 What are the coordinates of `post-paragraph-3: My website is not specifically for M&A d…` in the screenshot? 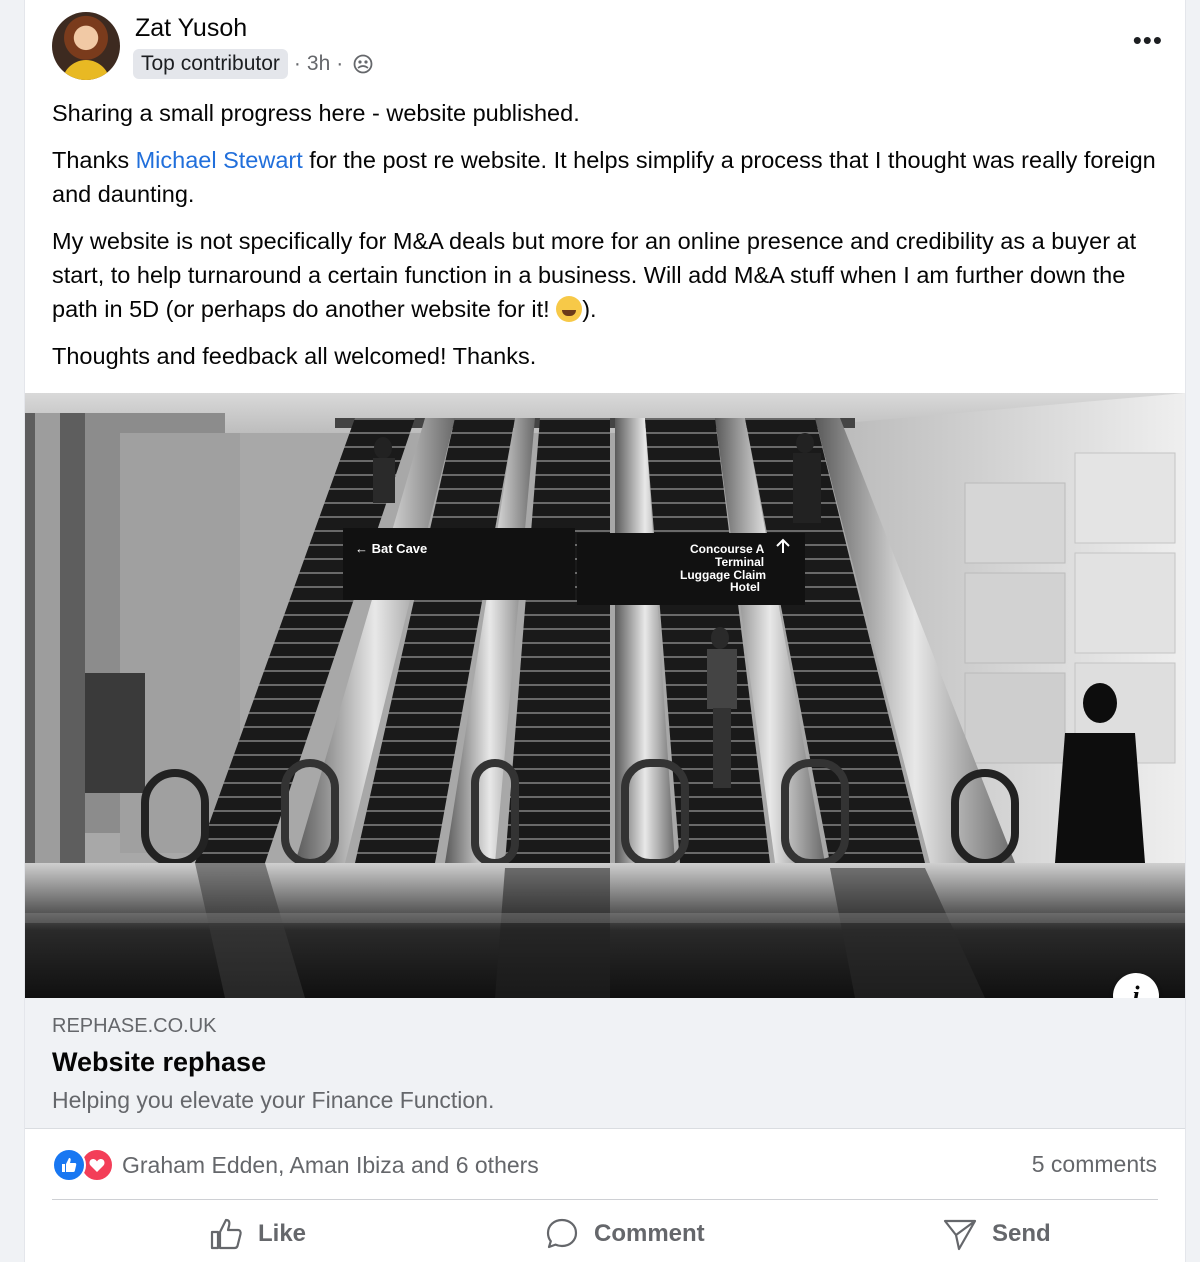 It's located at (606, 275).